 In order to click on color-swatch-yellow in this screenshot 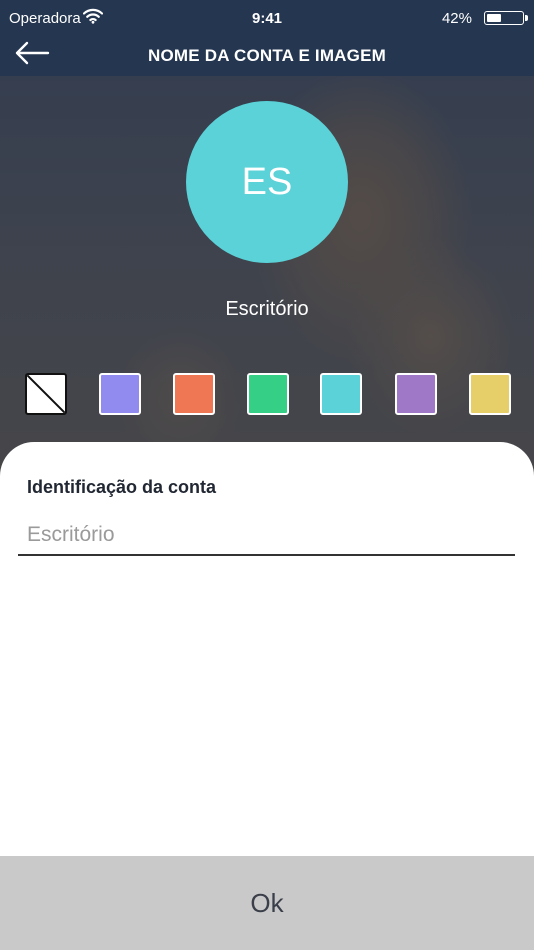, I will do `click(490, 394)`.